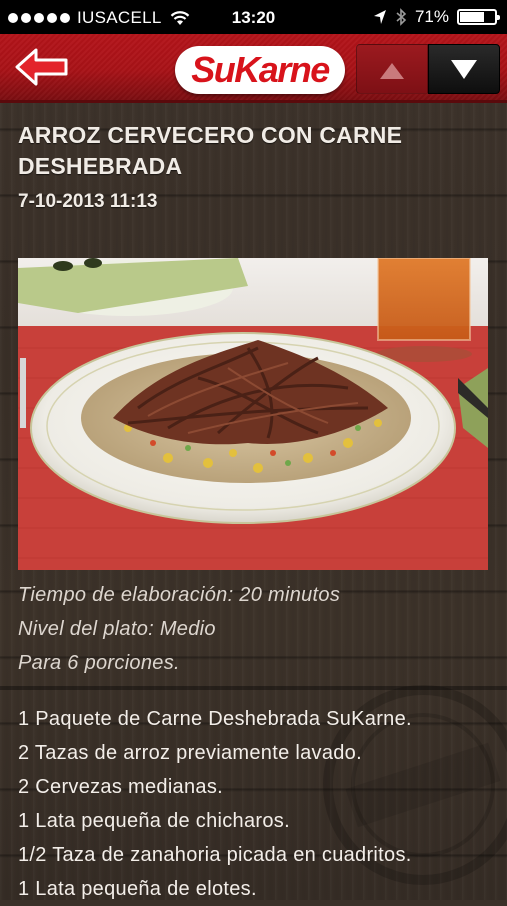  I want to click on back-button, so click(42, 67).